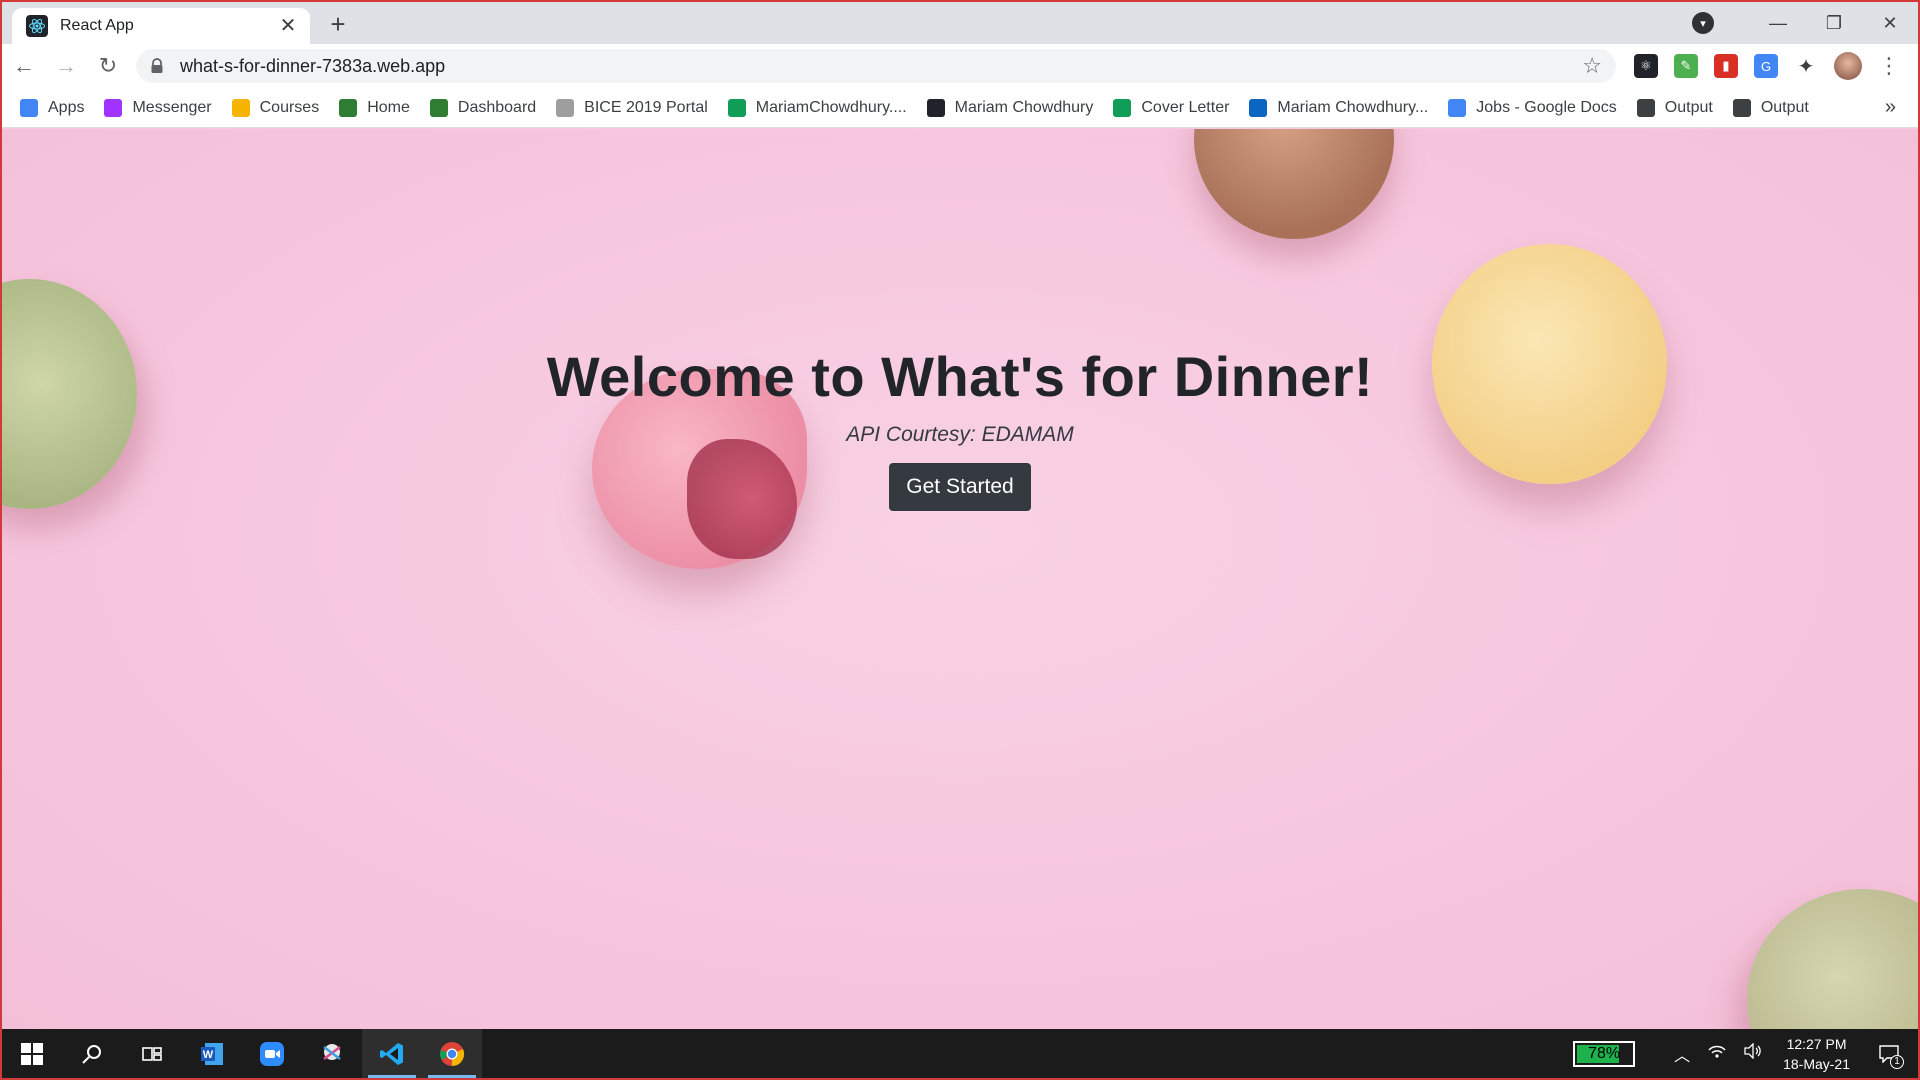  I want to click on tab-title: React App, so click(97, 25).